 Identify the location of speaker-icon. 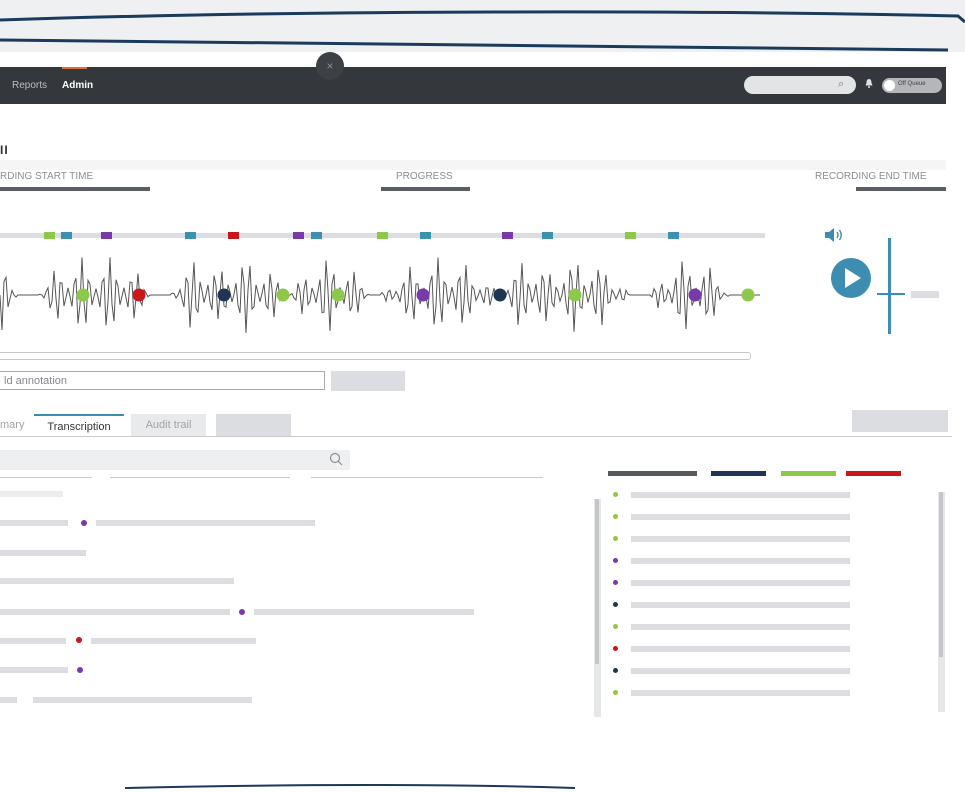
(835, 235).